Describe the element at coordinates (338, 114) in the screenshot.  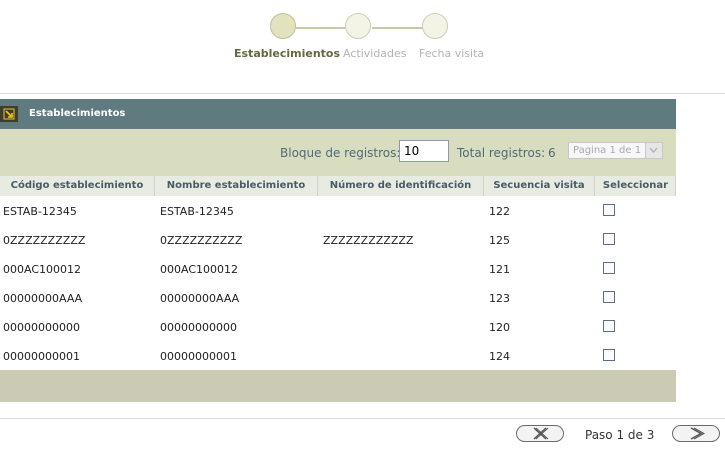
I see `panel-header: Establecimientos` at that location.